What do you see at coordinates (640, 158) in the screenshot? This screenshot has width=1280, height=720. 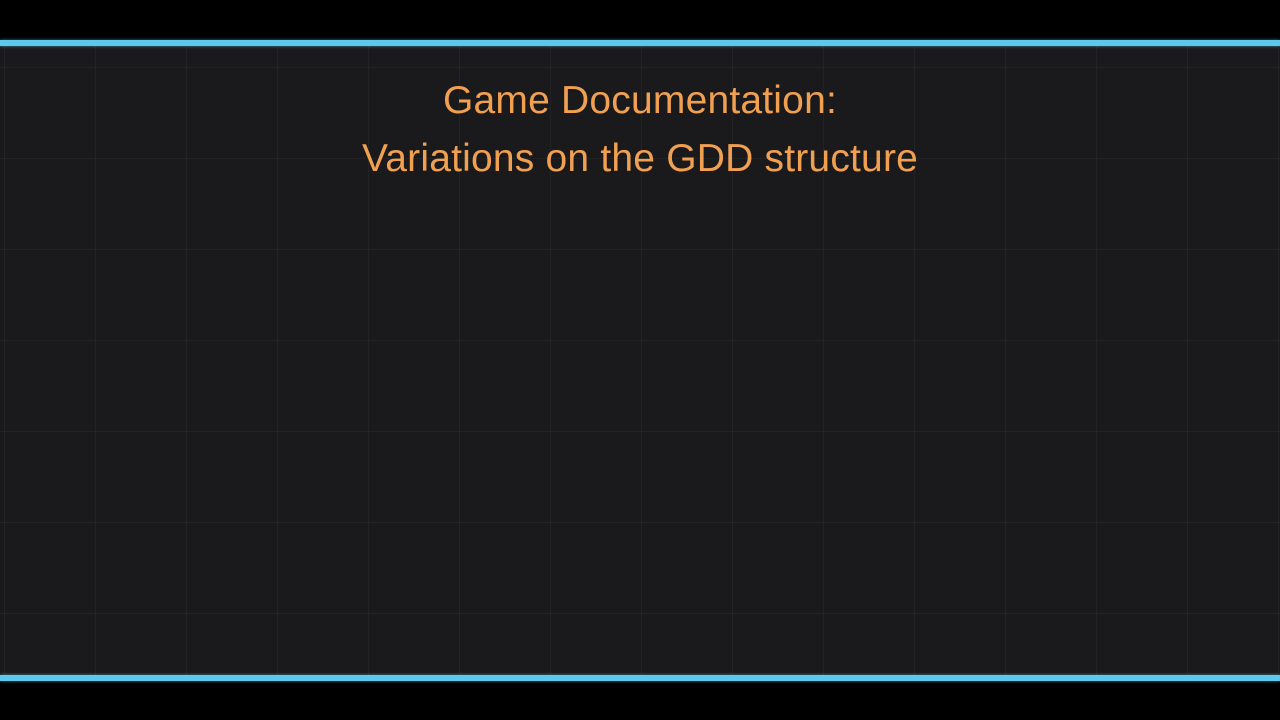 I see `slide-title-line-2: Variations on the GDD structure` at bounding box center [640, 158].